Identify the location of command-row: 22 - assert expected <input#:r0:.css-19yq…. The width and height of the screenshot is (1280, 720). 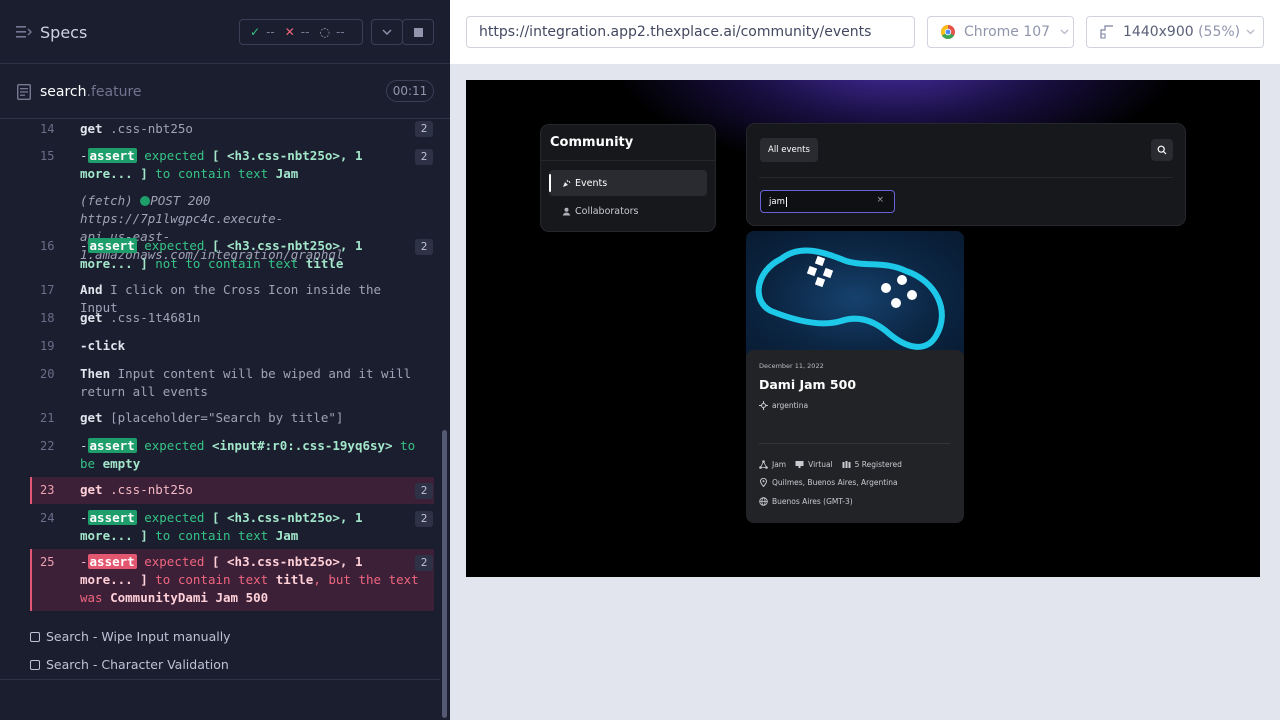
(232, 455).